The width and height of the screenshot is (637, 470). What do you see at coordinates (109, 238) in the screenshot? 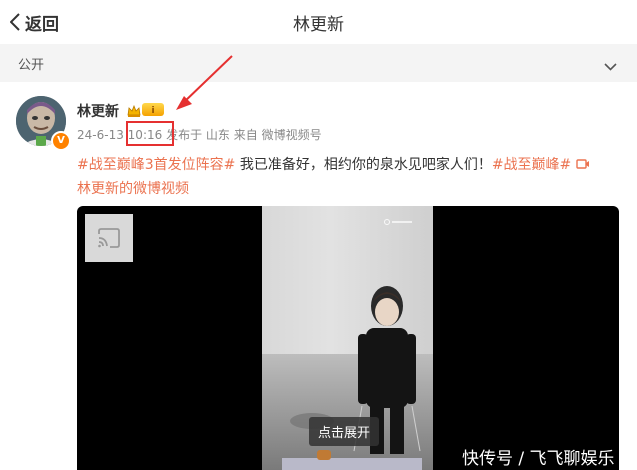
I see `cast-icon` at bounding box center [109, 238].